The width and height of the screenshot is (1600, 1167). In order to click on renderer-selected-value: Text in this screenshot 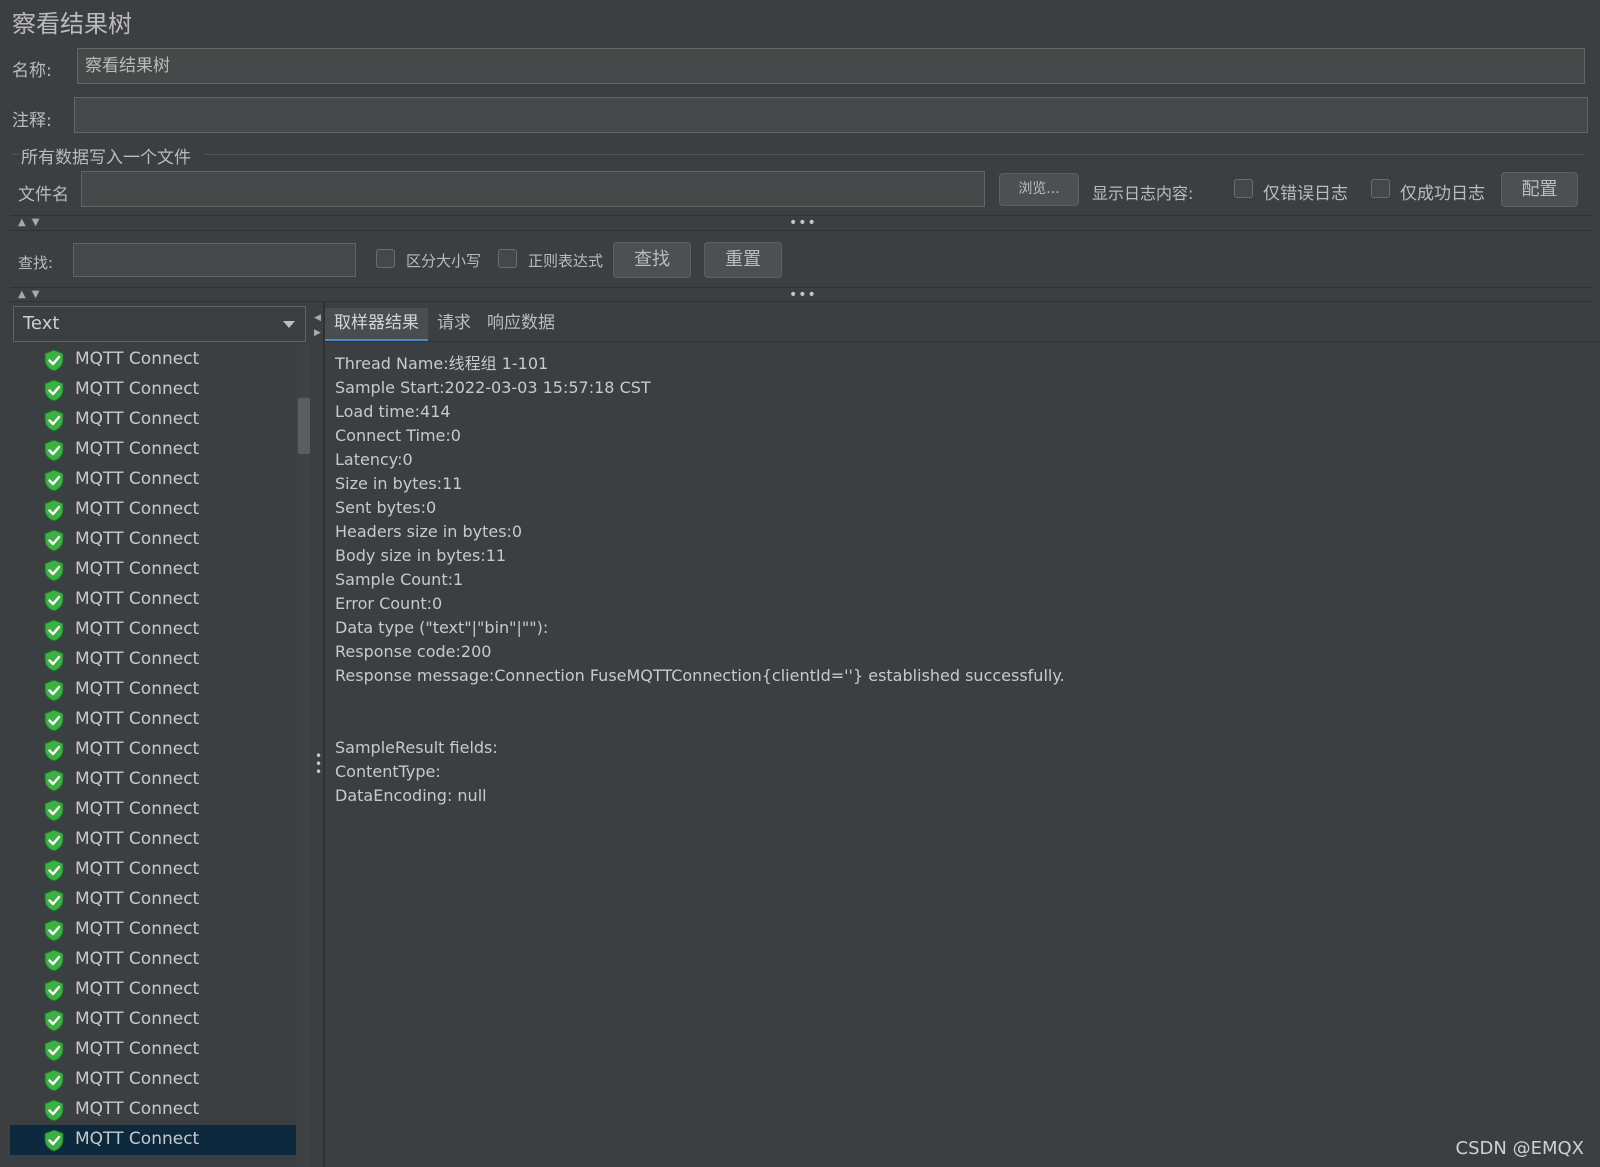, I will do `click(41, 323)`.